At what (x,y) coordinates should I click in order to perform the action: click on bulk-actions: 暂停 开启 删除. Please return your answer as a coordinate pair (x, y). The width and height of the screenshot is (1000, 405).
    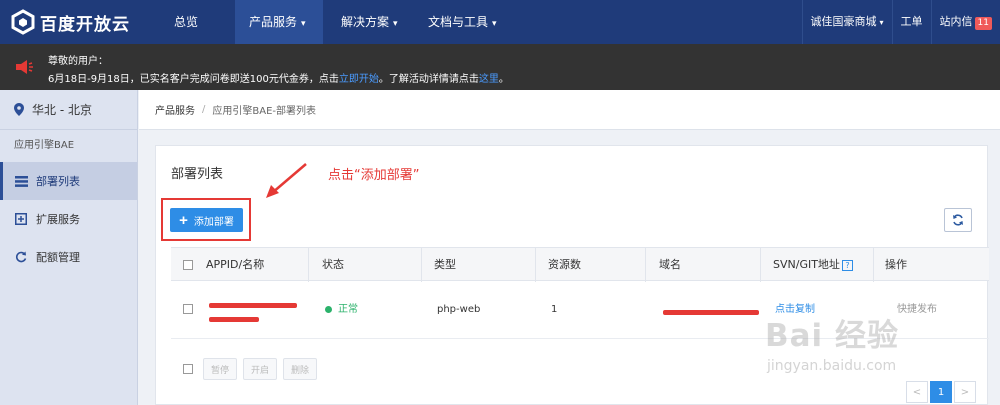
    Looking at the image, I should click on (247, 369).